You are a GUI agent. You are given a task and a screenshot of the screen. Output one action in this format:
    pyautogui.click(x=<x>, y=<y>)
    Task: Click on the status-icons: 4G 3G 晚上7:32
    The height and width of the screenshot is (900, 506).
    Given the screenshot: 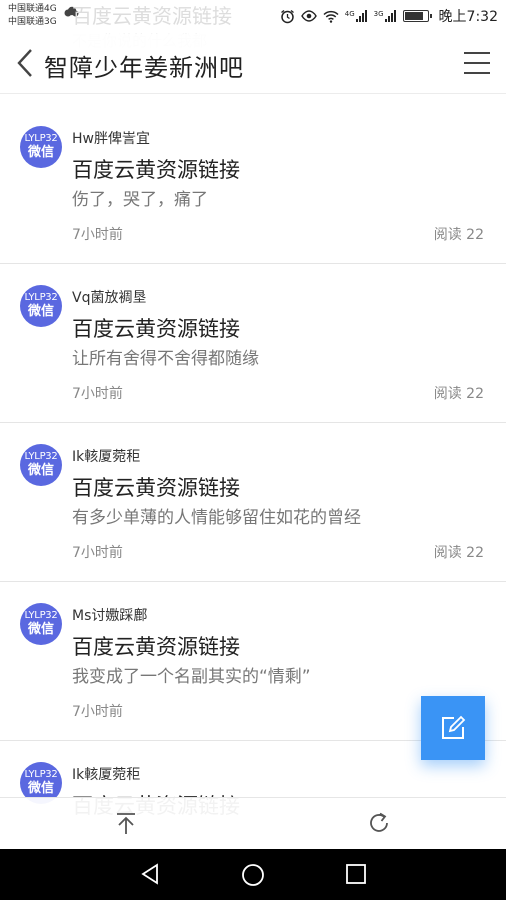 What is the action you would take?
    pyautogui.click(x=389, y=16)
    